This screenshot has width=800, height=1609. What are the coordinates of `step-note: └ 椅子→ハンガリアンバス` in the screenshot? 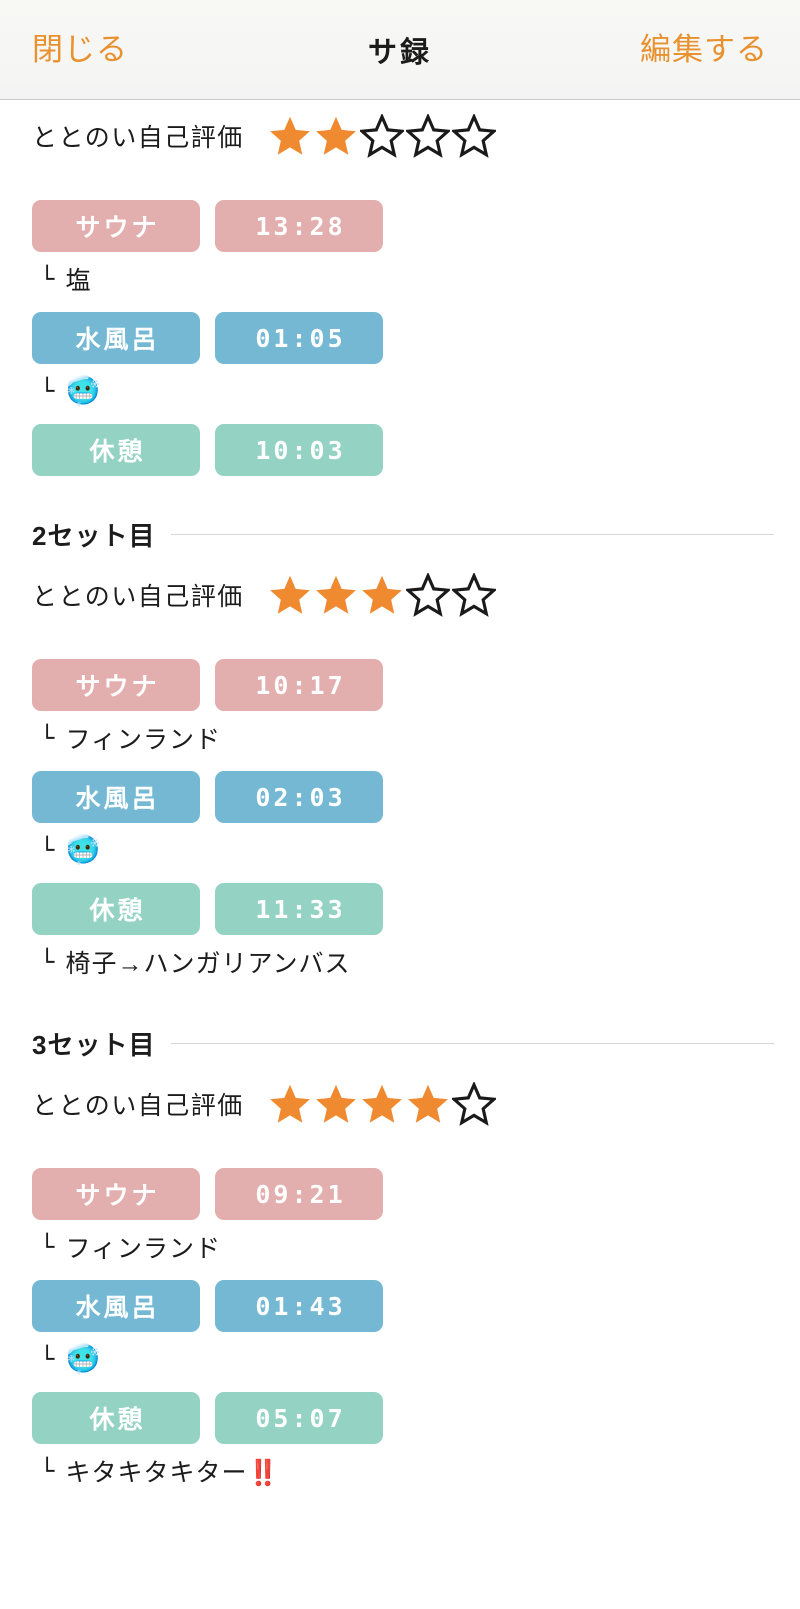 It's located at (400, 962).